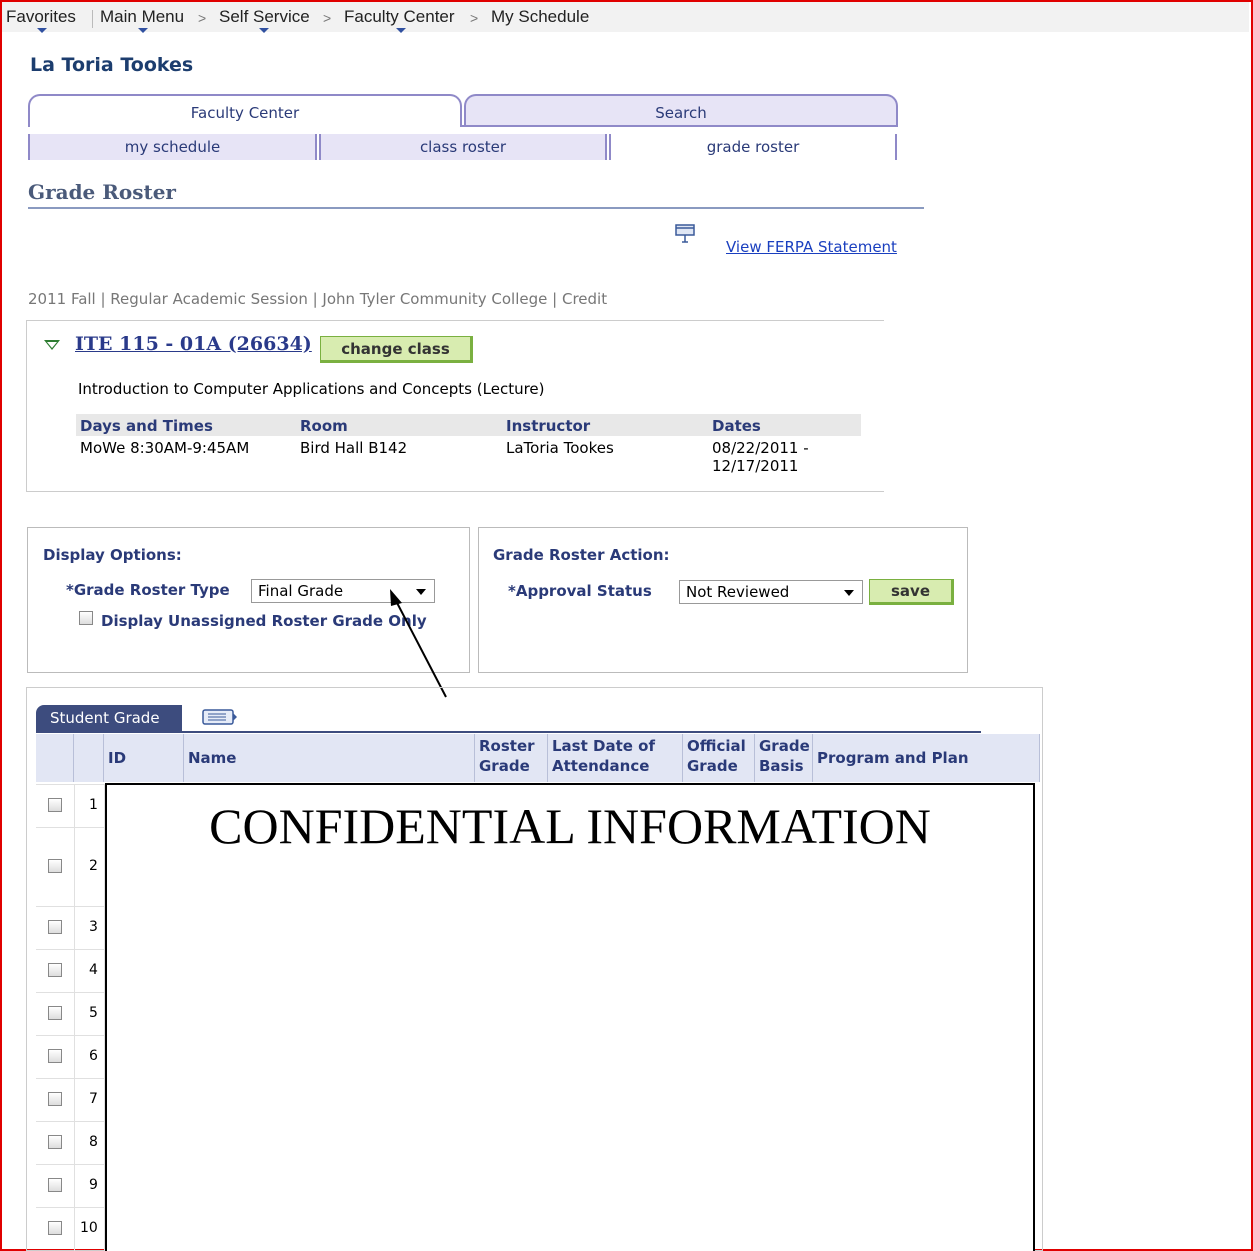  Describe the element at coordinates (463, 147) in the screenshot. I see `subtab-class-roster: class roster` at that location.